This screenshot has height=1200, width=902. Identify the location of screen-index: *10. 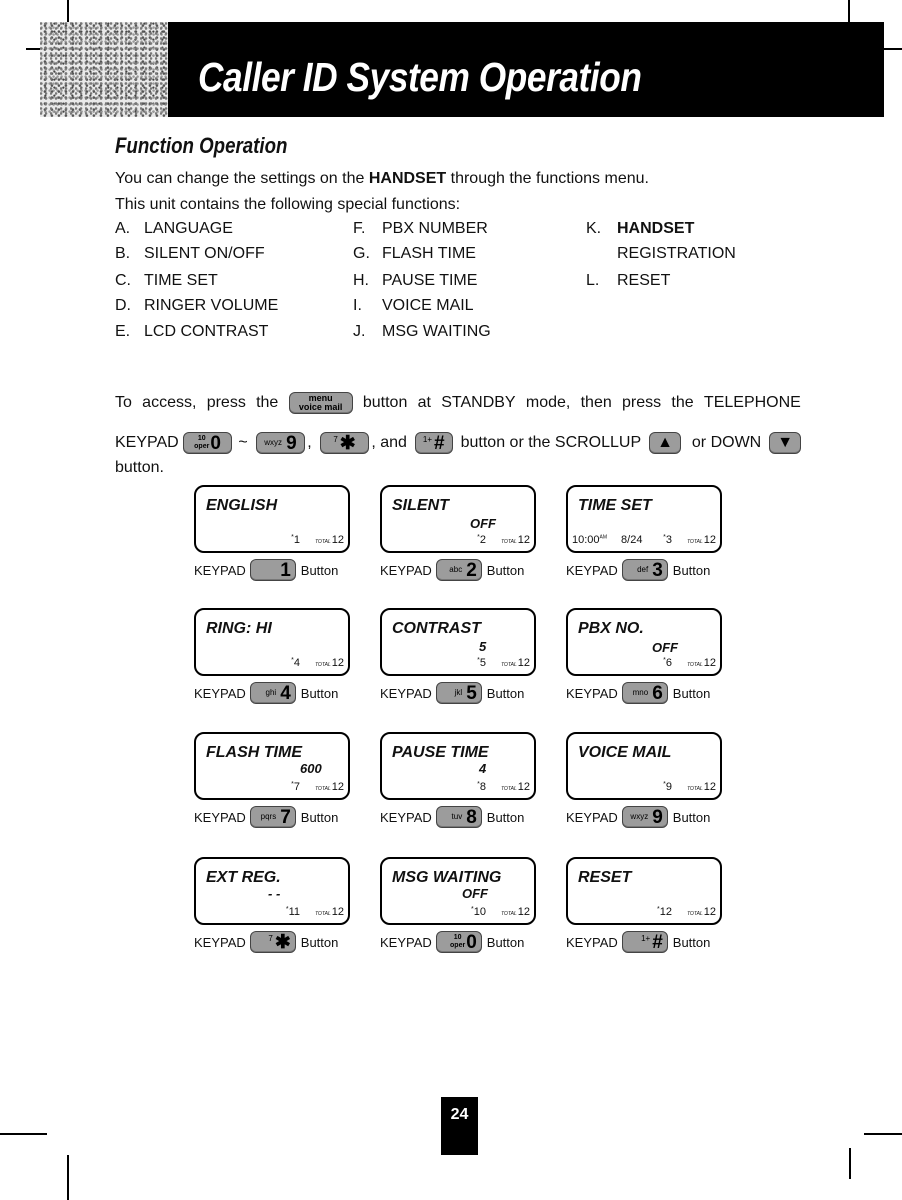
(478, 912).